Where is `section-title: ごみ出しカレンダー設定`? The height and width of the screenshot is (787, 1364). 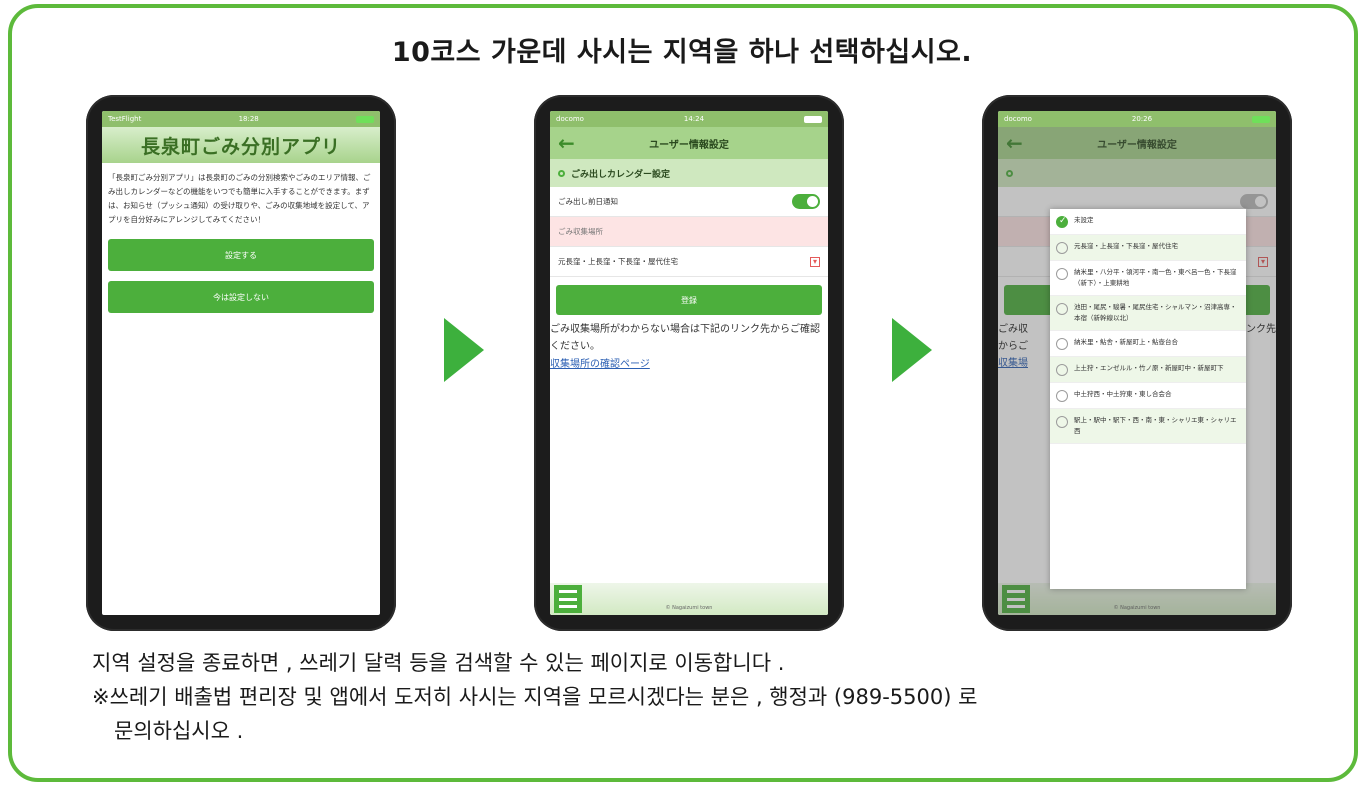 section-title: ごみ出しカレンダー設定 is located at coordinates (621, 174).